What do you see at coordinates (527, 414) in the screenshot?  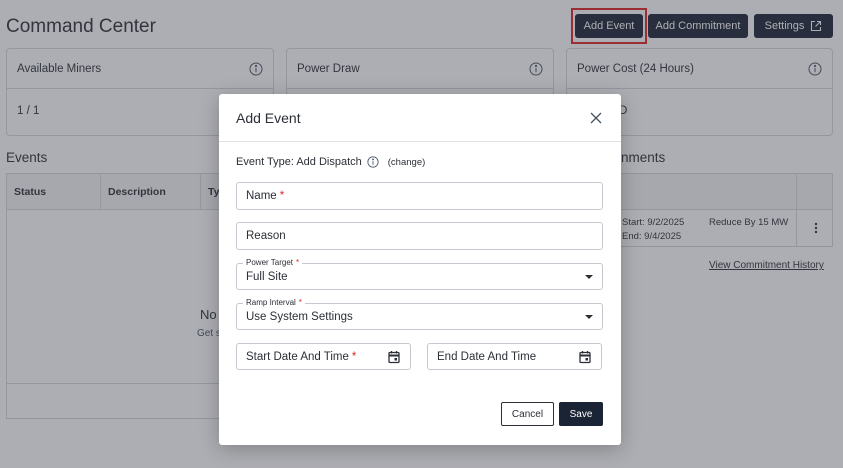 I see `cancel-button: Cancel` at bounding box center [527, 414].